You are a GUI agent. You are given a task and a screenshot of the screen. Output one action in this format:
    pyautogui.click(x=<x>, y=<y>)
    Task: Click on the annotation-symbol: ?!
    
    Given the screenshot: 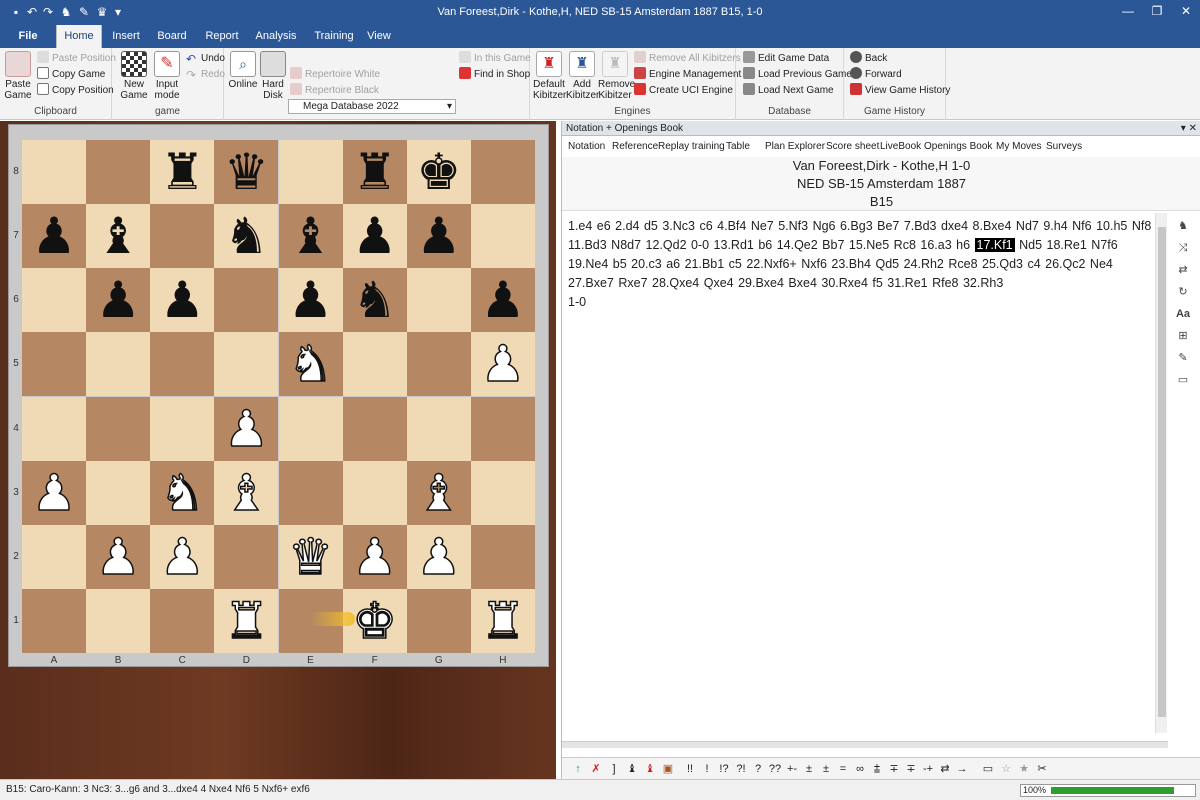 What is the action you would take?
    pyautogui.click(x=741, y=769)
    